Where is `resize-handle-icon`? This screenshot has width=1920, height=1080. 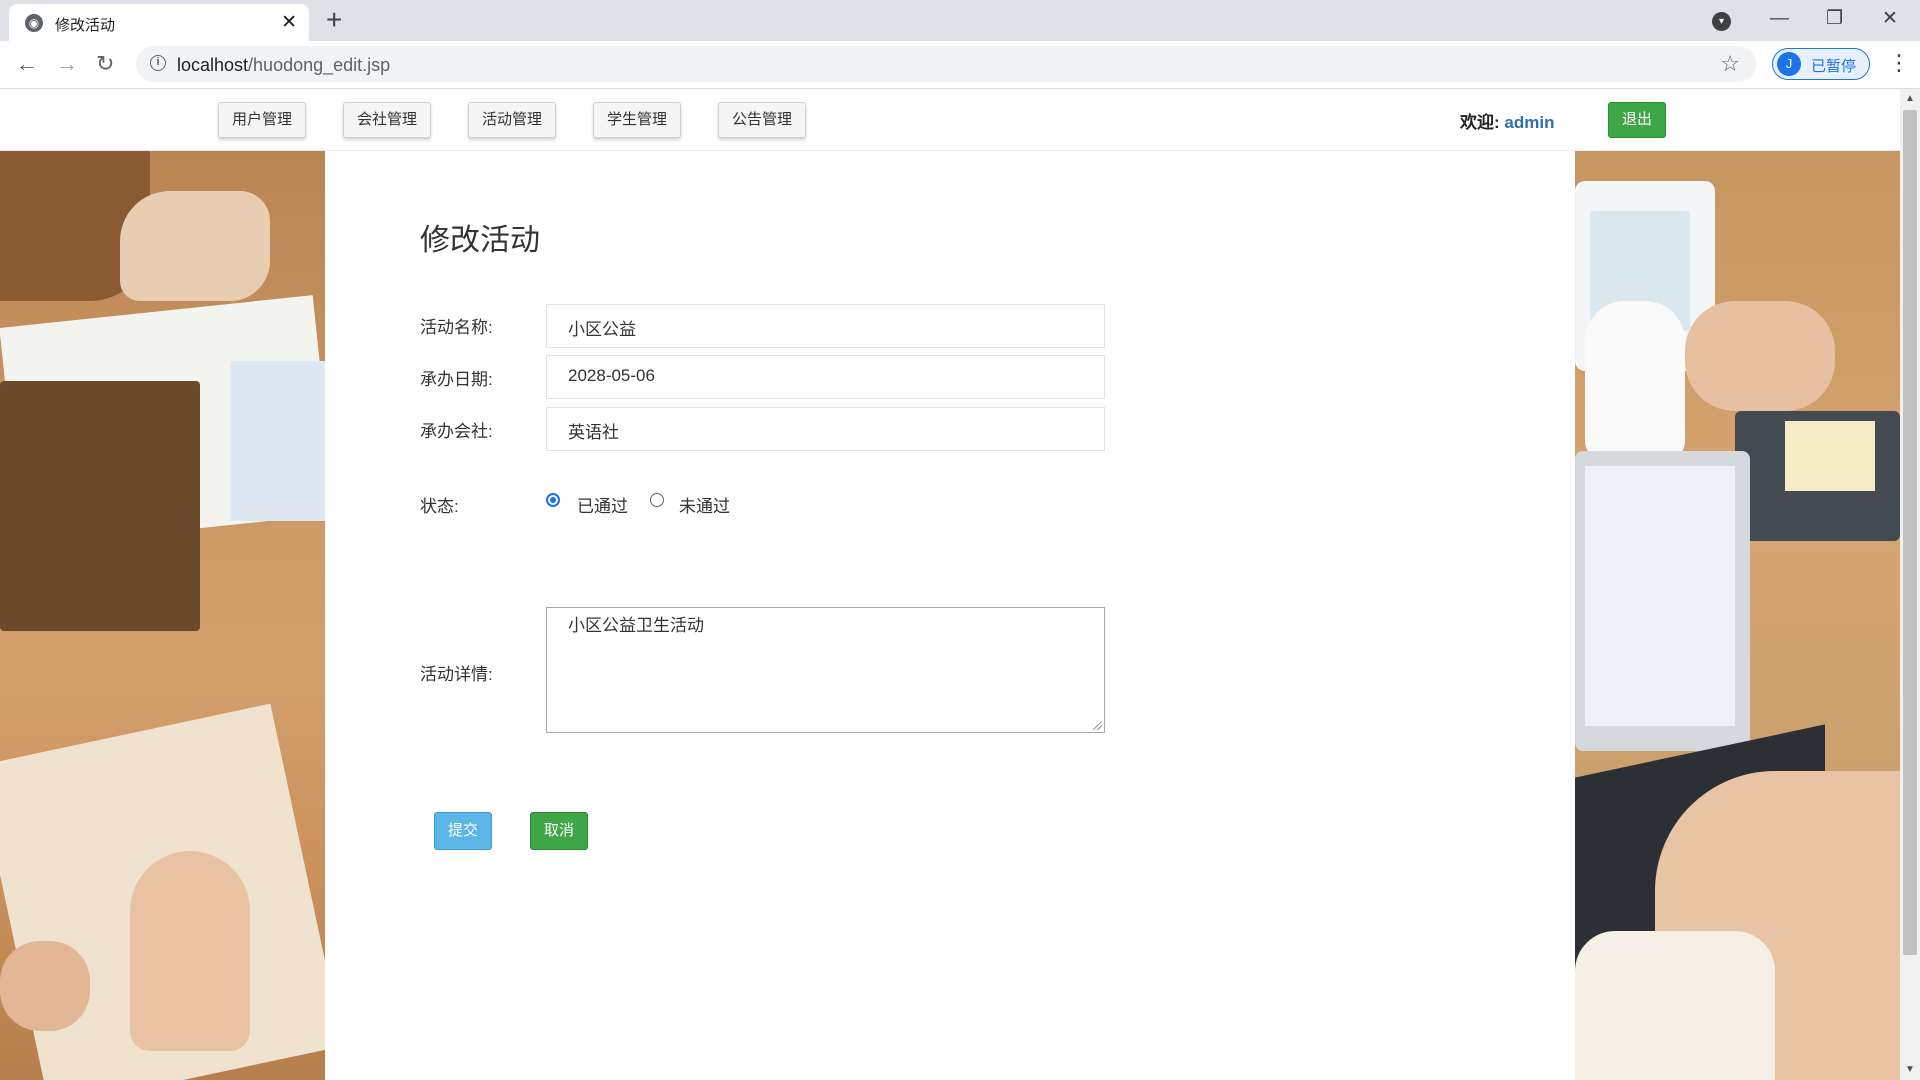 resize-handle-icon is located at coordinates (1097, 725).